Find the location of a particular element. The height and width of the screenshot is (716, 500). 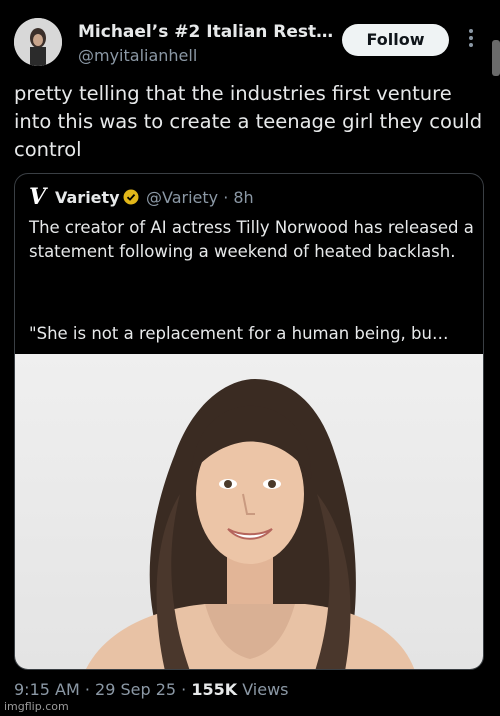

tweet-meta: 9:15 AM · 29 Sep 25 · 155K Views is located at coordinates (151, 689).